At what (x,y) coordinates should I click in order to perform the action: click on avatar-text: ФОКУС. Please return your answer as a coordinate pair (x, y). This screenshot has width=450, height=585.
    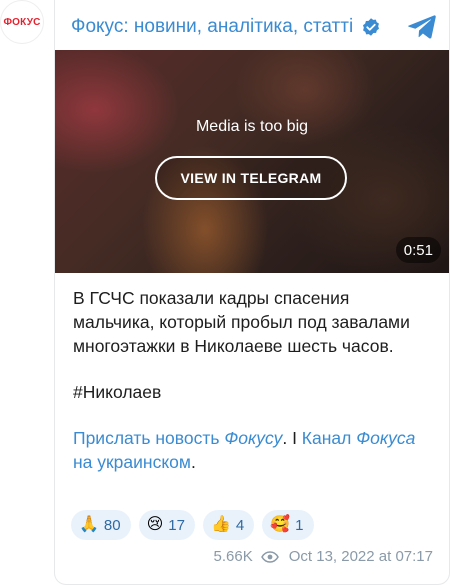
    Looking at the image, I should click on (22, 22).